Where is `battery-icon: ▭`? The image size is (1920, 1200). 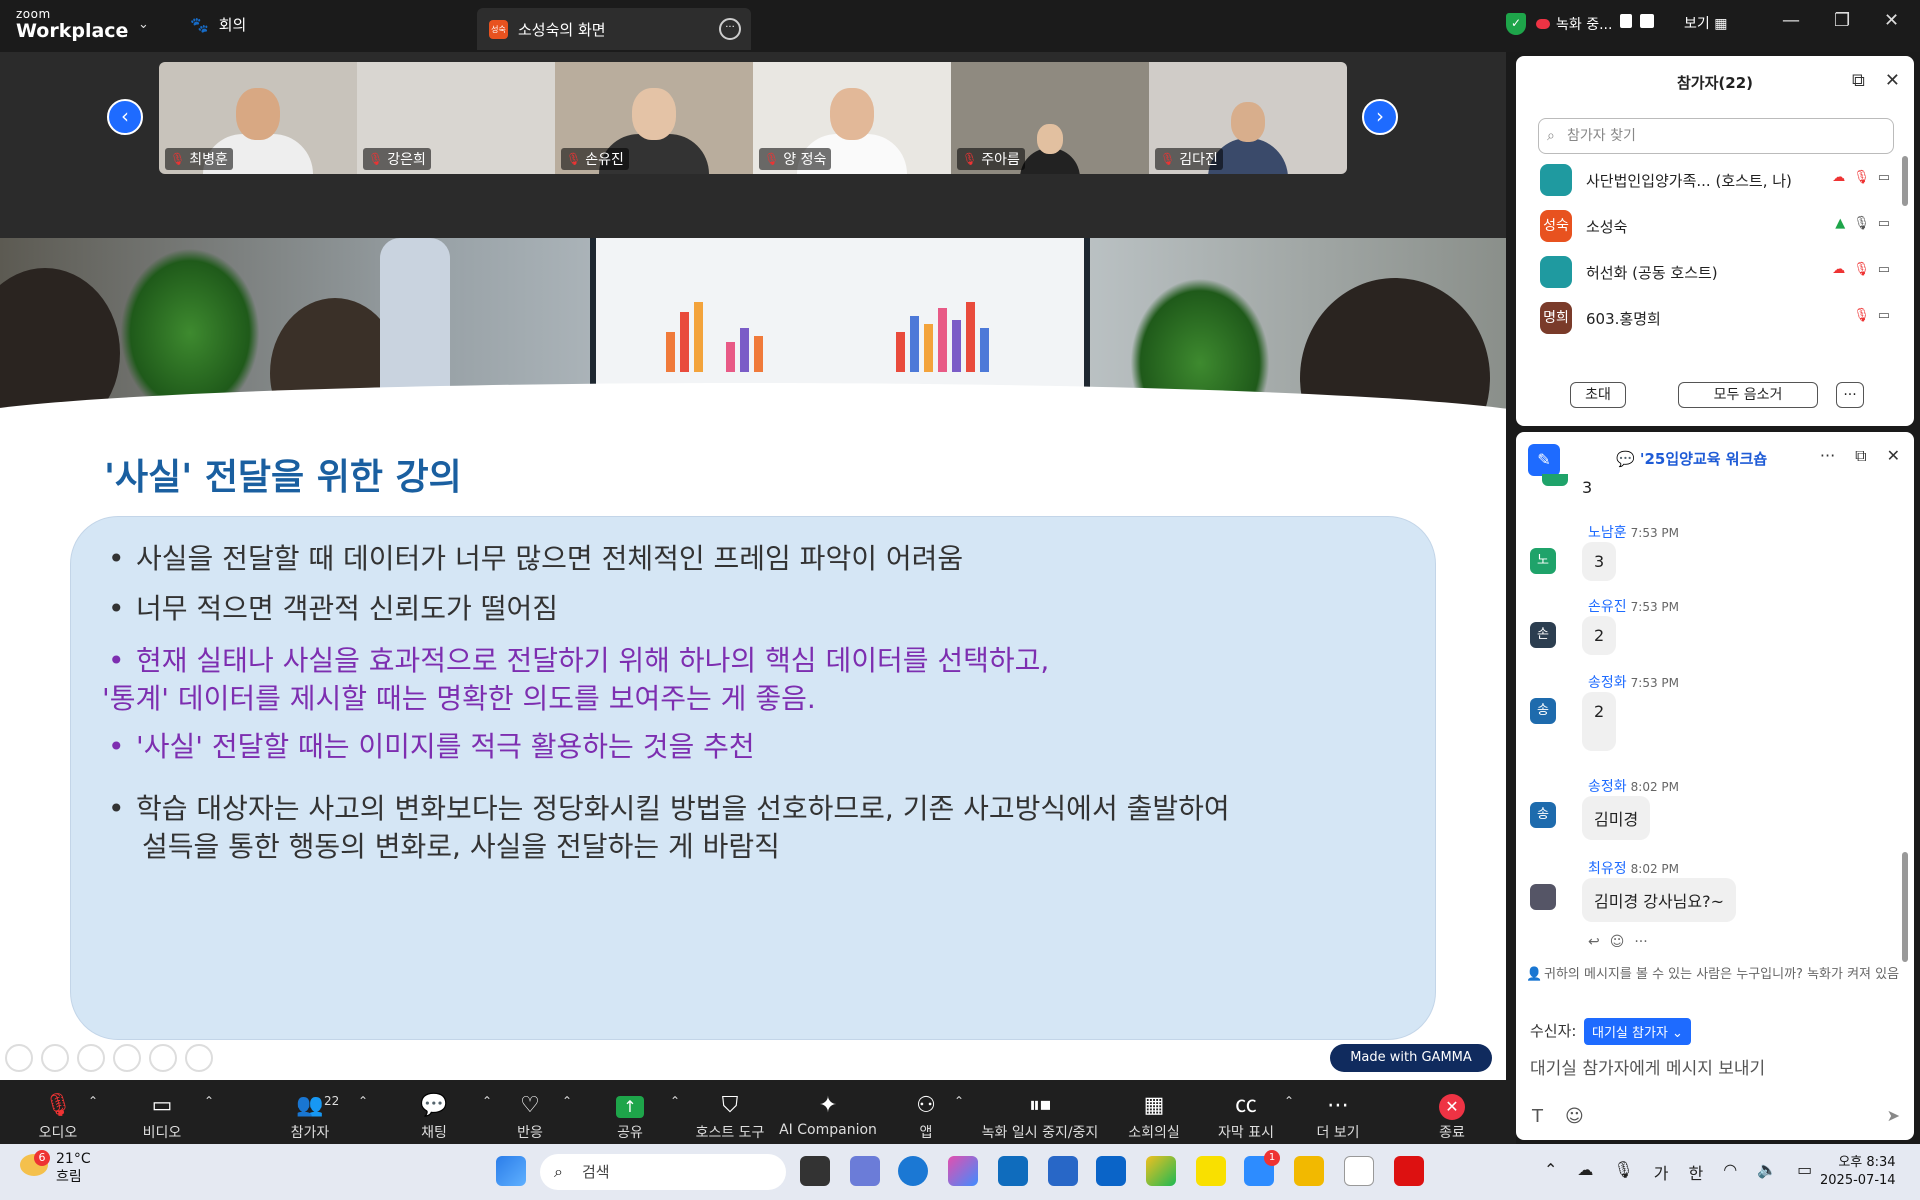
battery-icon: ▭ is located at coordinates (1804, 1172).